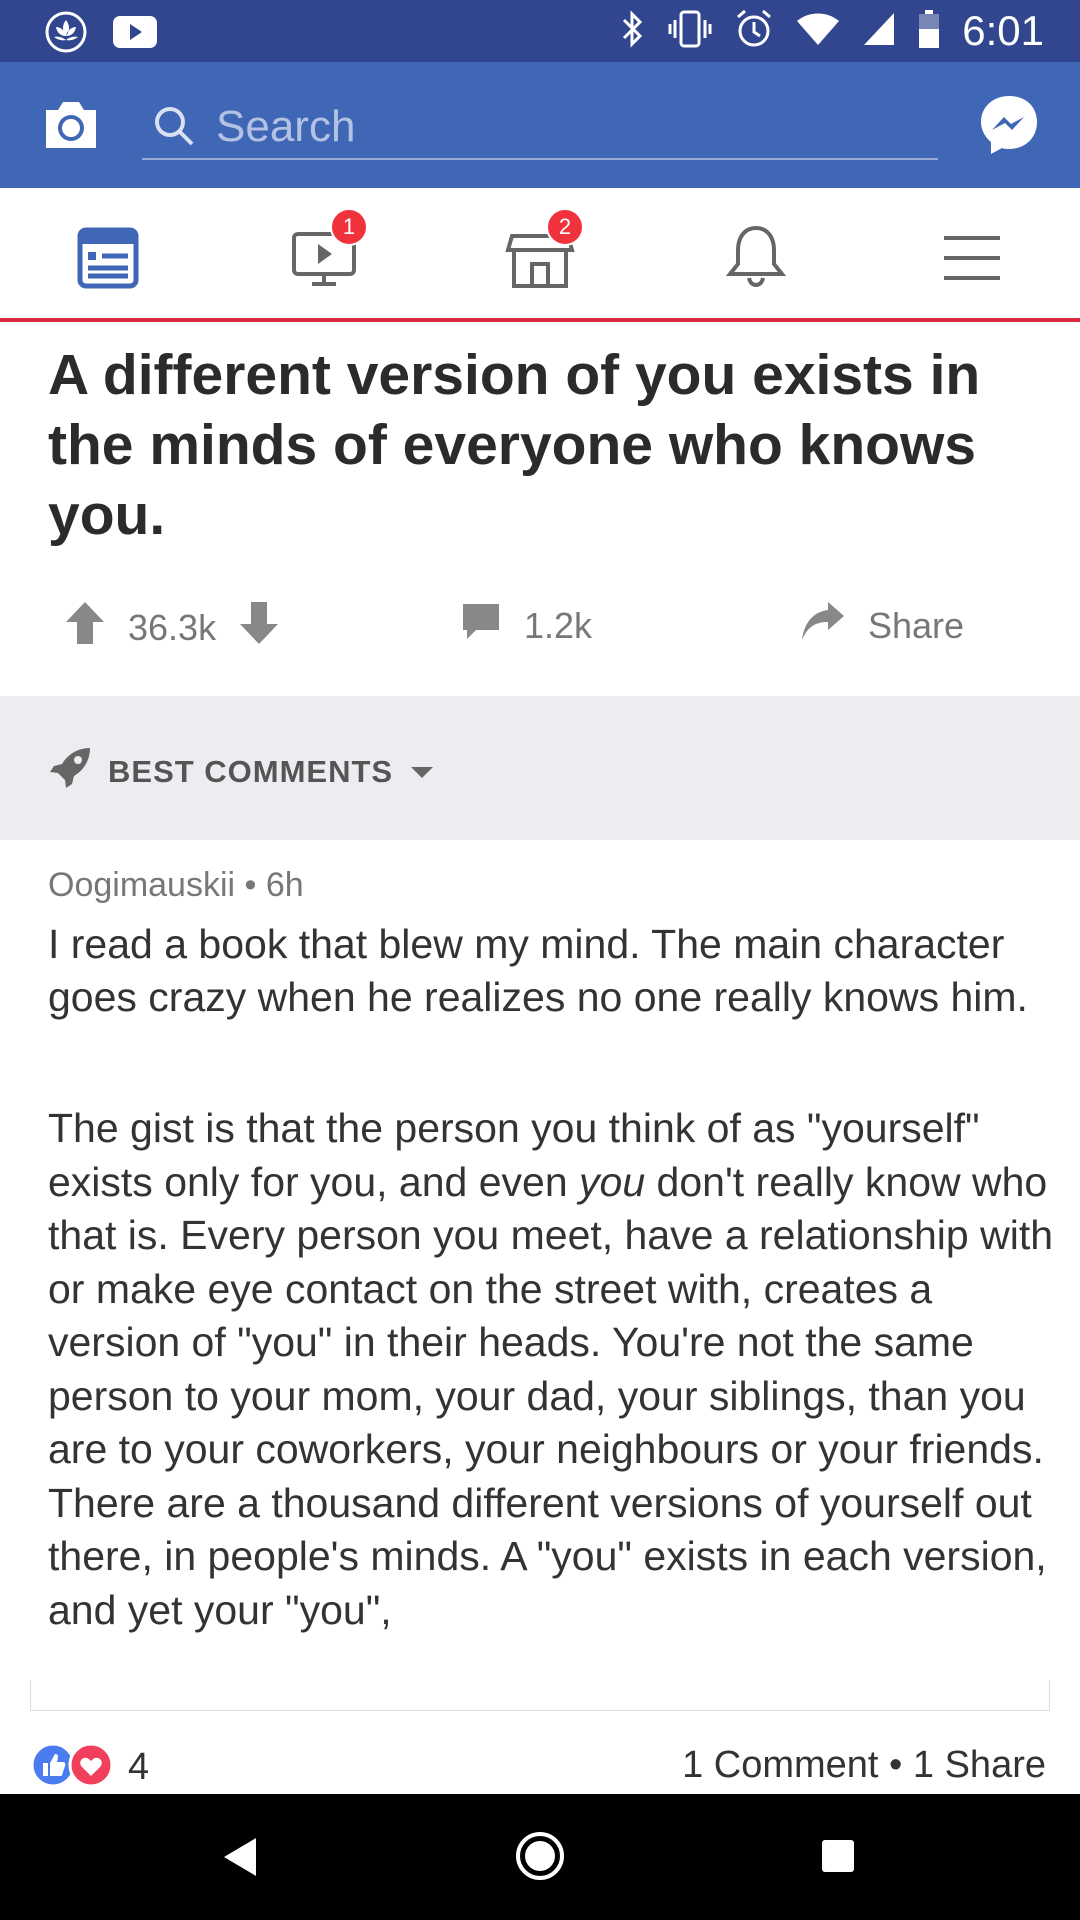 The image size is (1080, 1920). I want to click on camera-icon, so click(71, 125).